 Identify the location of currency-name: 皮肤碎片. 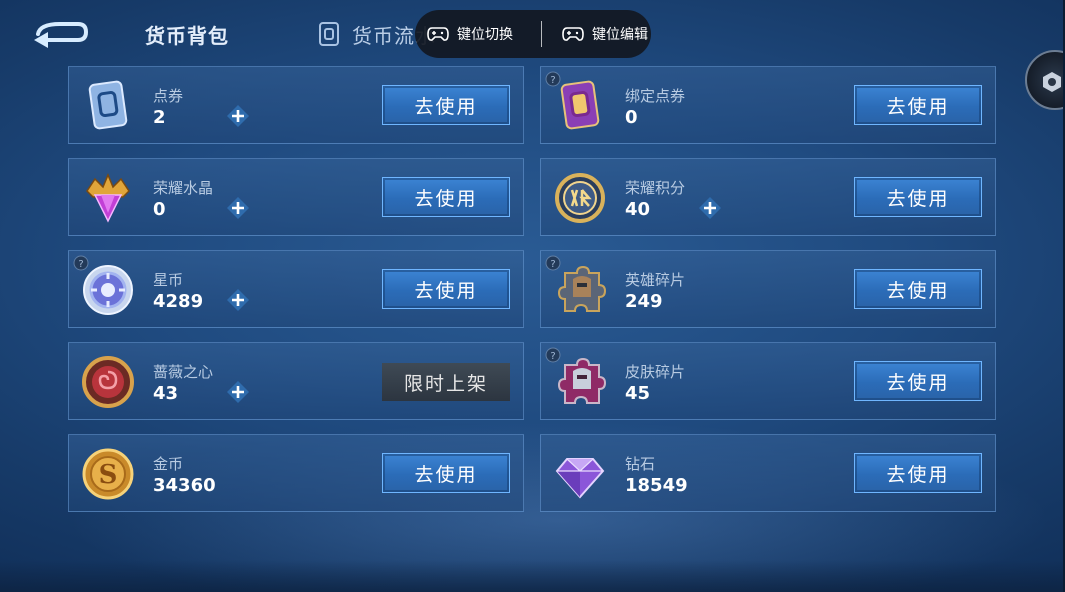
(655, 372).